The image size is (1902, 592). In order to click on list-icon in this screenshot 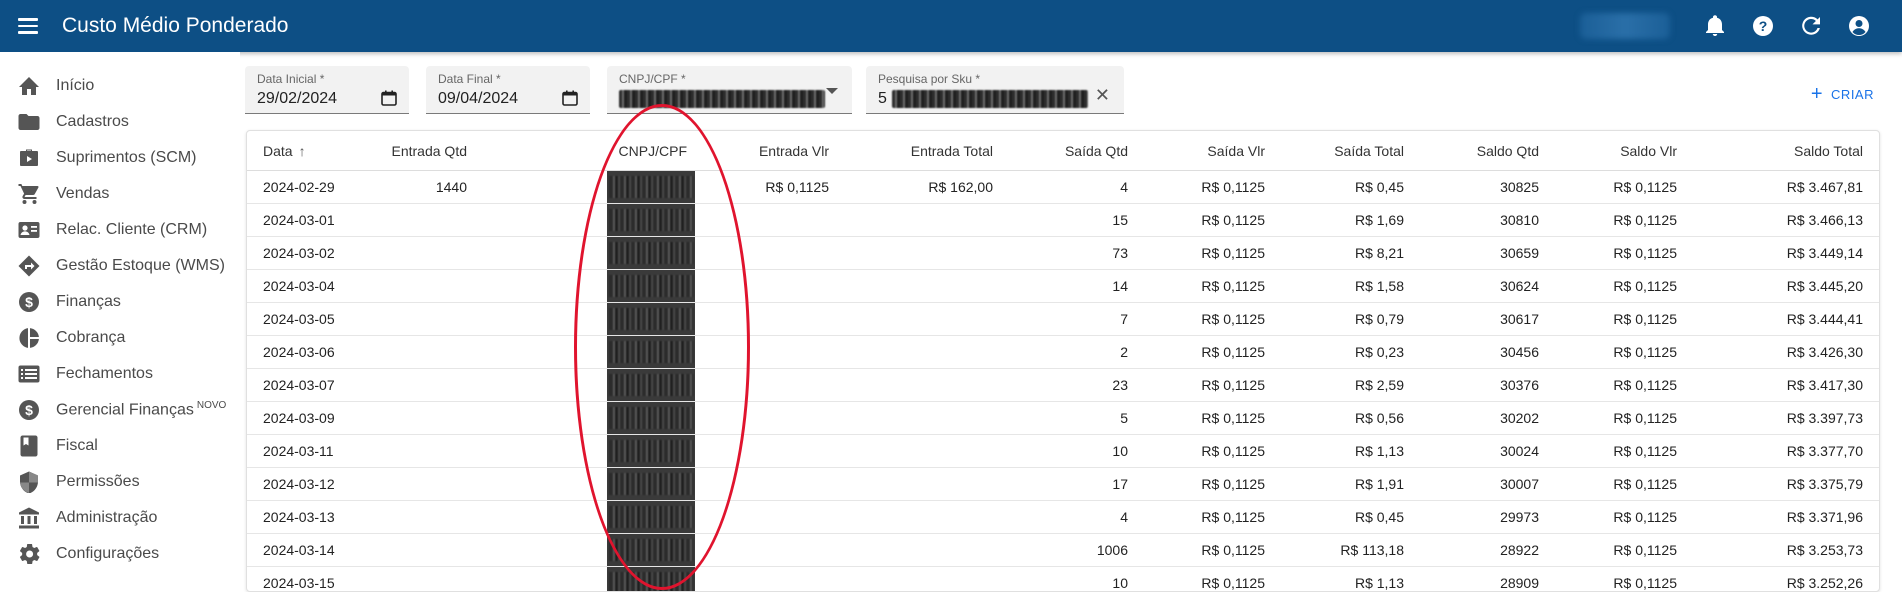, I will do `click(29, 374)`.